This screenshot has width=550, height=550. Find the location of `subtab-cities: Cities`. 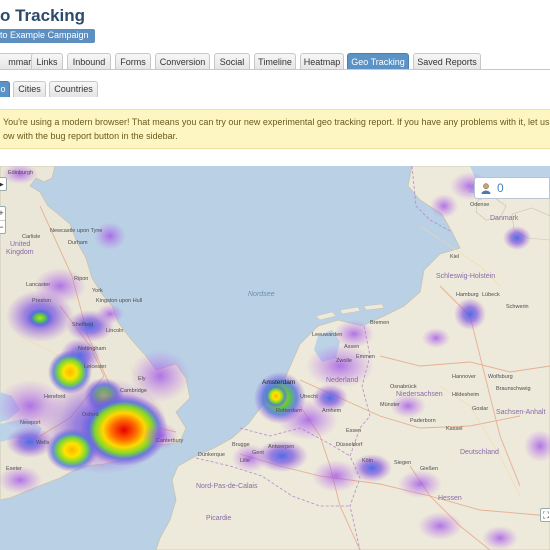

subtab-cities: Cities is located at coordinates (29, 89).